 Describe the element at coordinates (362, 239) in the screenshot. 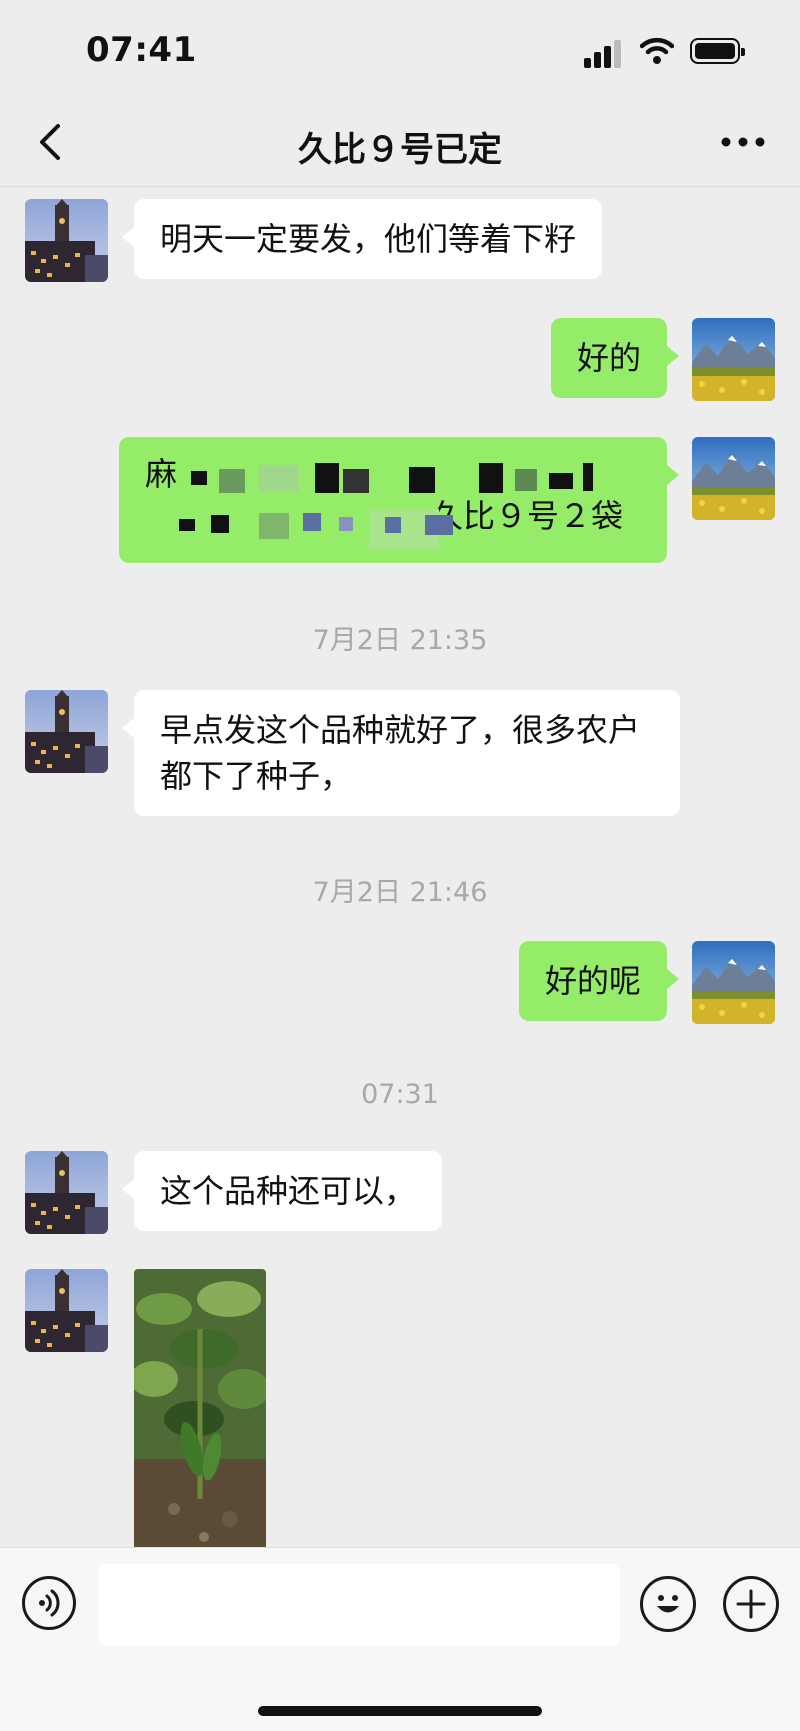

I see `incoming-message: 明天一定要发，他们等着下籽` at that location.